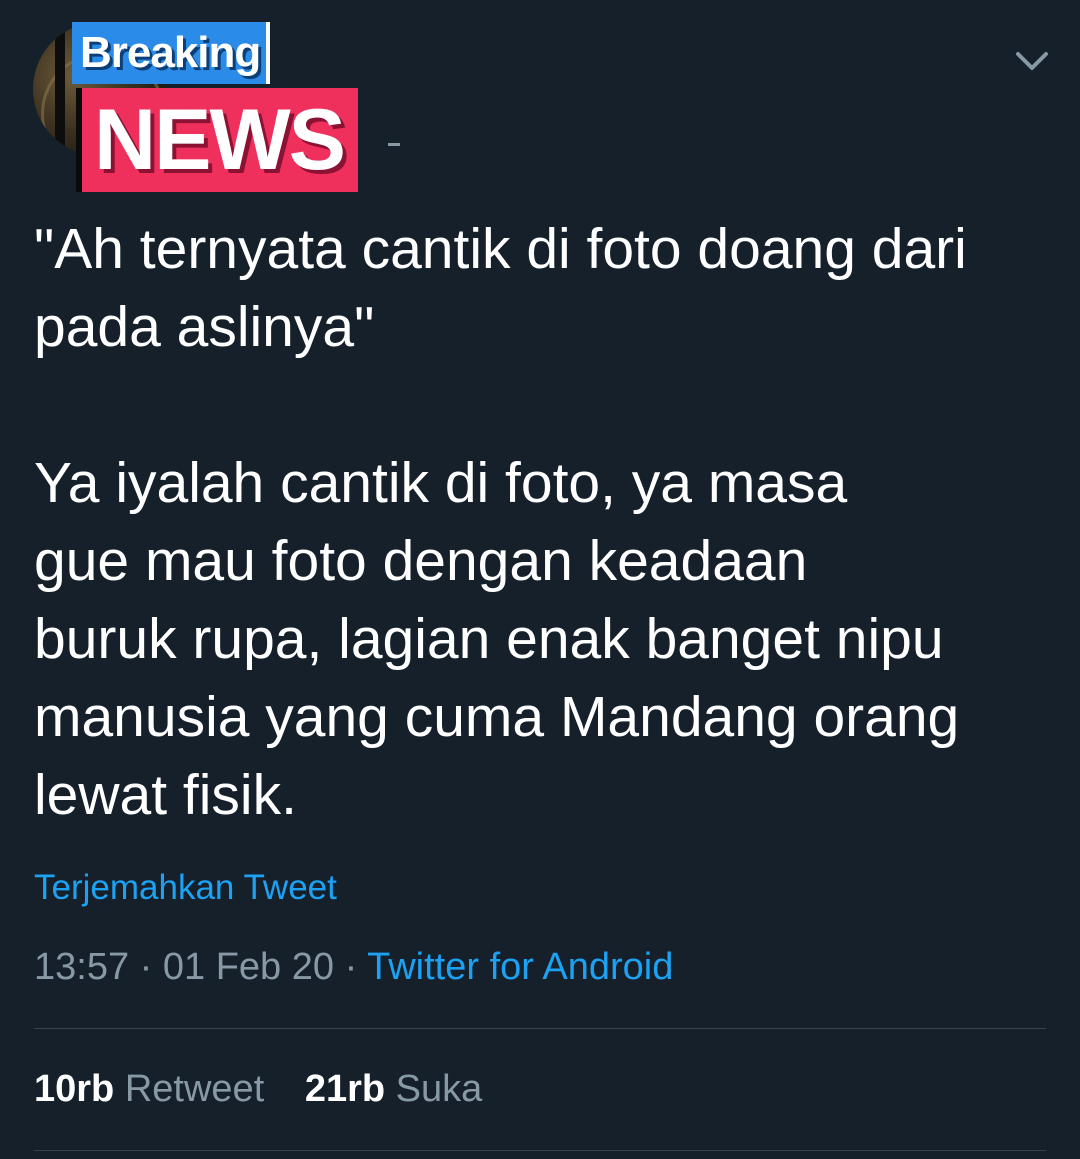 This screenshot has width=1080, height=1159. Describe the element at coordinates (171, 53) in the screenshot. I see `breaking-label: Breaking` at that location.